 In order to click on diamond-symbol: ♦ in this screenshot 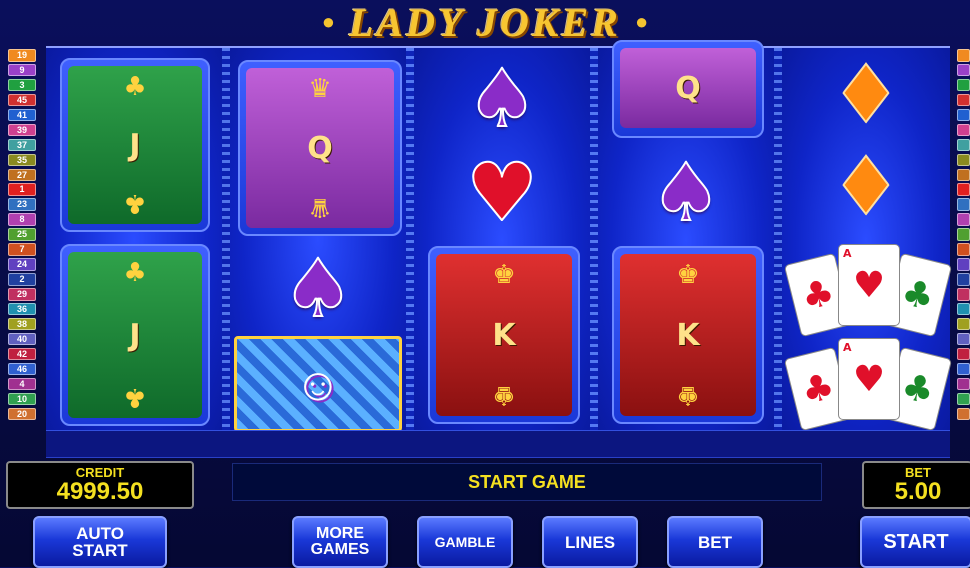, I will do `click(866, 95)`.